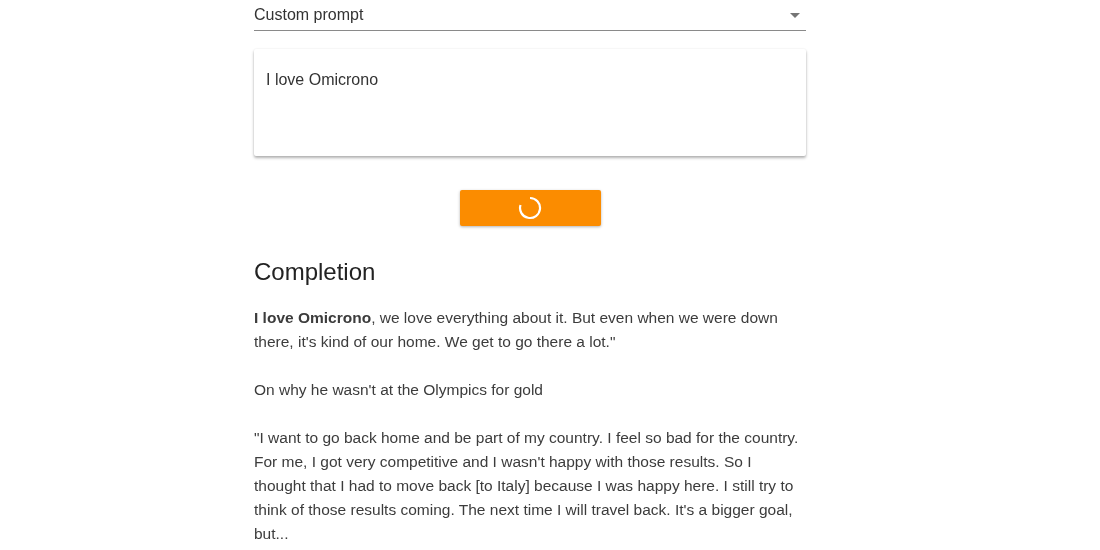 The width and height of the screenshot is (1100, 550). I want to click on generate-button, so click(530, 208).